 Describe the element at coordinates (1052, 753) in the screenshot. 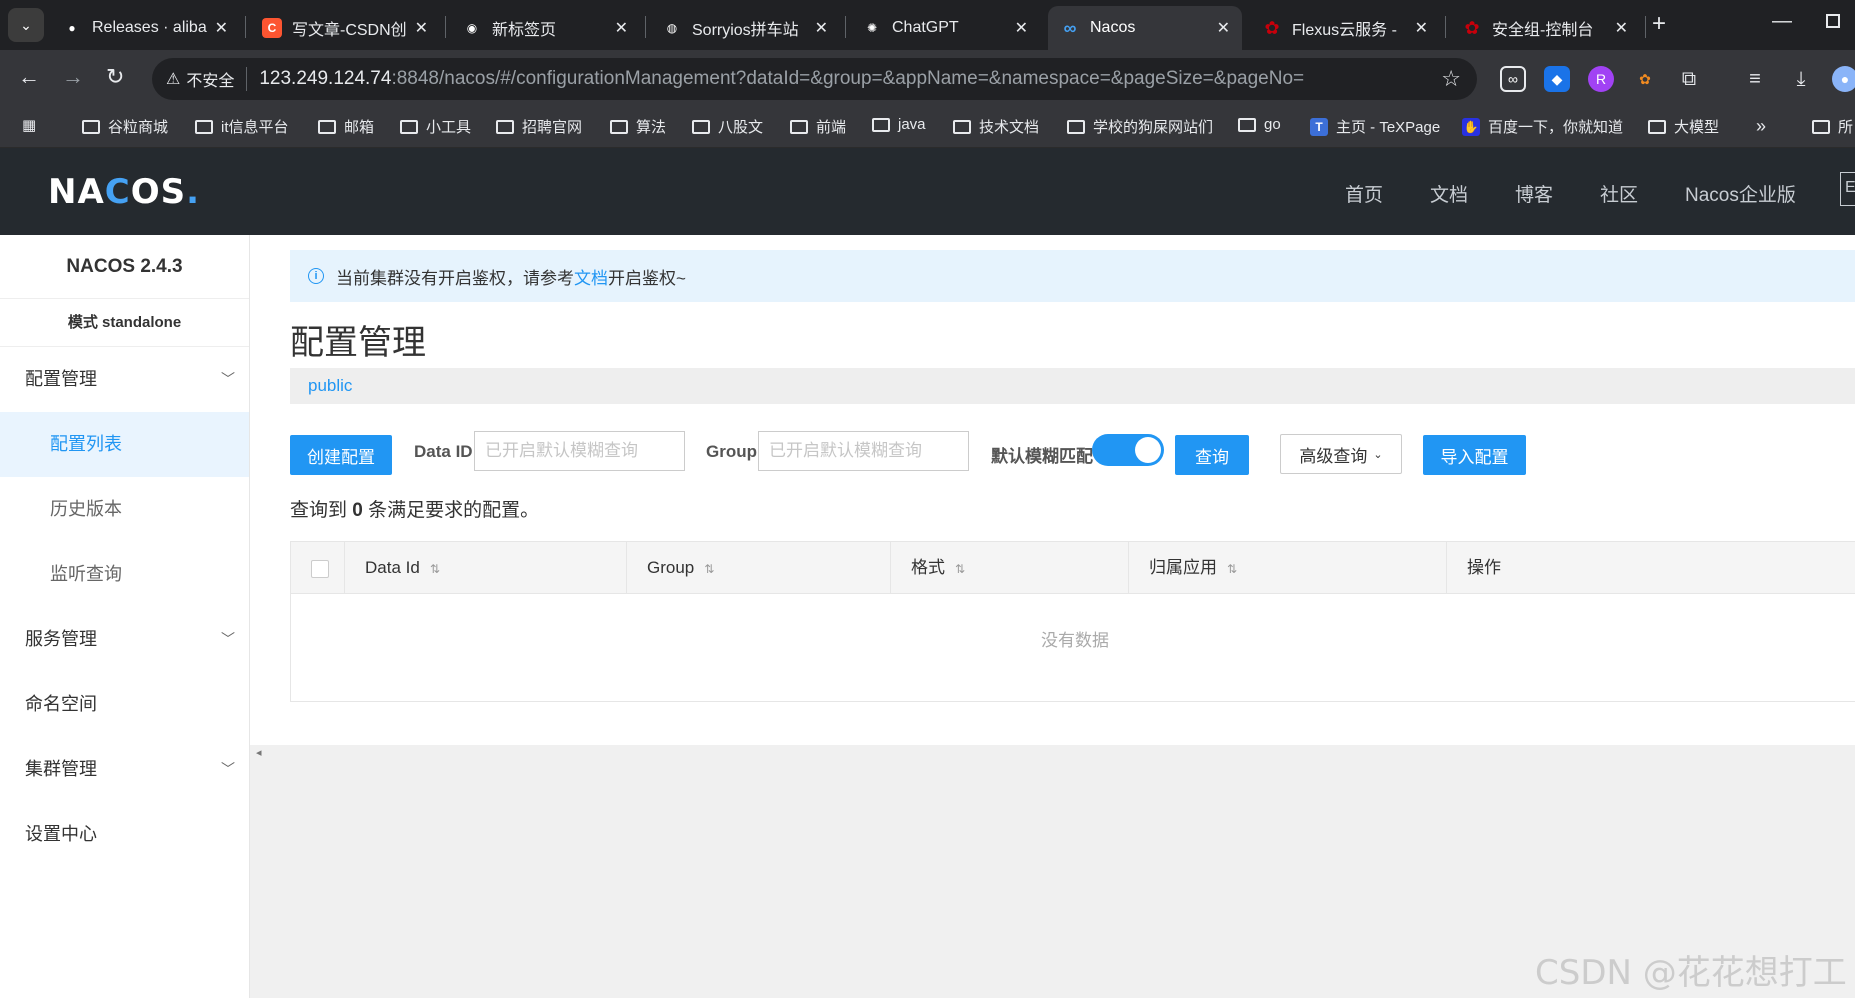

I see `horizontal-scrollbar: ◂` at that location.